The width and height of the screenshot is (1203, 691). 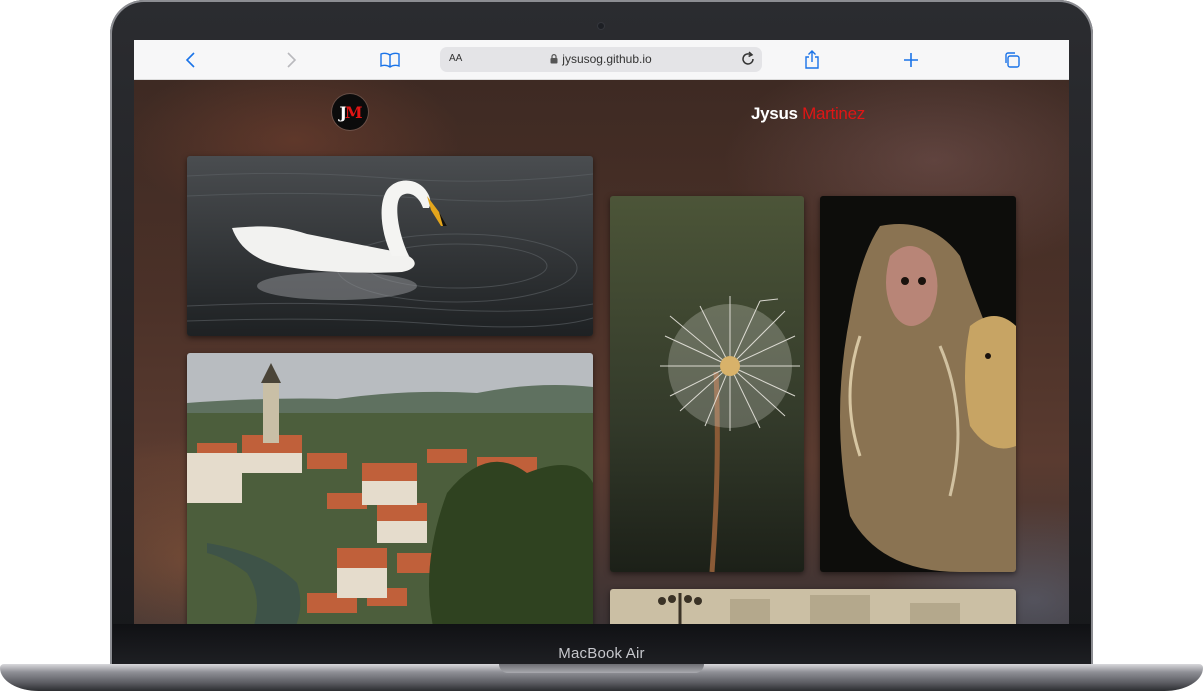 I want to click on address-bar: AA jysusog.github.io, so click(x=601, y=59).